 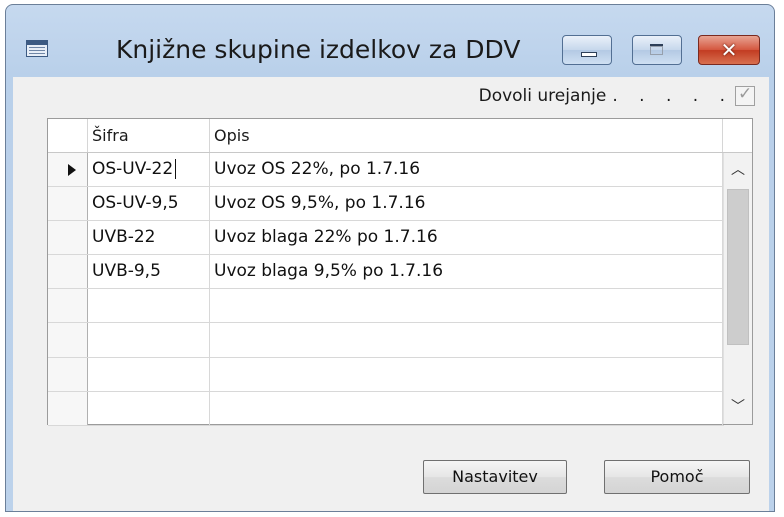 I want to click on allow-edit-dots: . . . . ., so click(x=672, y=96).